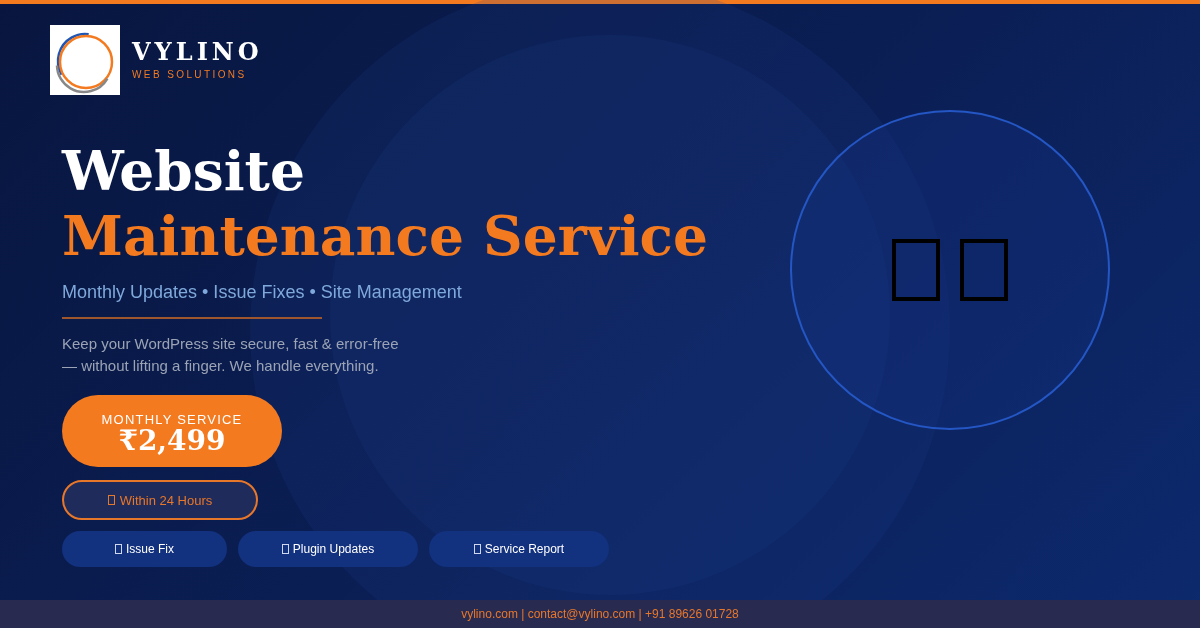 This screenshot has width=1200, height=628. I want to click on brand-name: VYLINO, so click(197, 52).